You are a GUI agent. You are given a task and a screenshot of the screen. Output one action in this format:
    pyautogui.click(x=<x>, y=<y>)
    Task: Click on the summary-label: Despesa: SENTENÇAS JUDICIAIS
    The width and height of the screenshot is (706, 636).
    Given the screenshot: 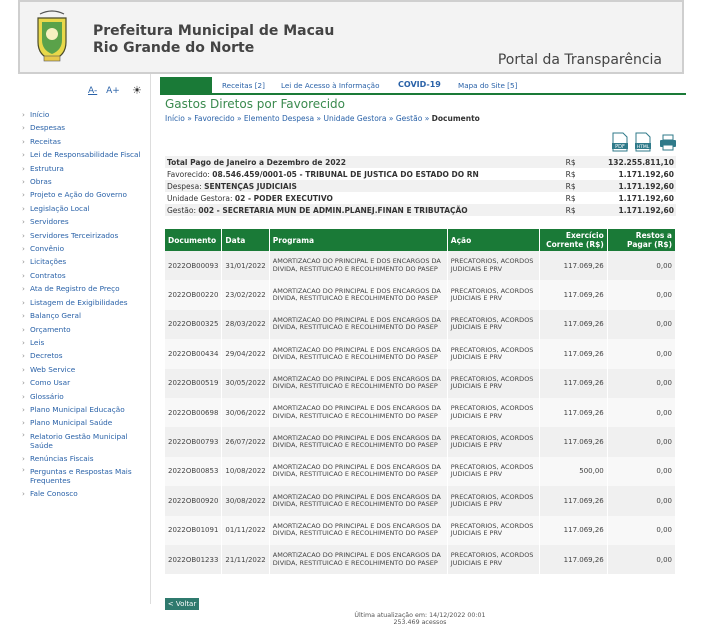 What is the action you would take?
    pyautogui.click(x=364, y=186)
    